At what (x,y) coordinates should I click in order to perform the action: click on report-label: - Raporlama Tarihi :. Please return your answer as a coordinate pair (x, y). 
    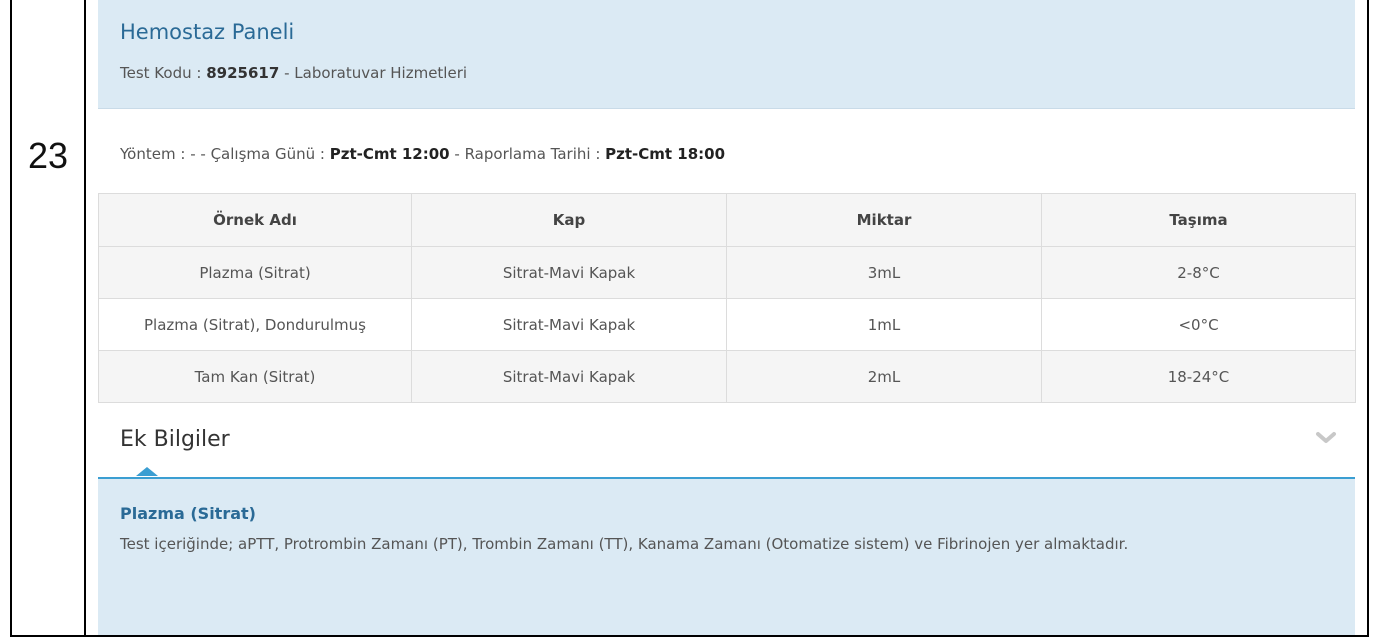
    Looking at the image, I should click on (527, 154).